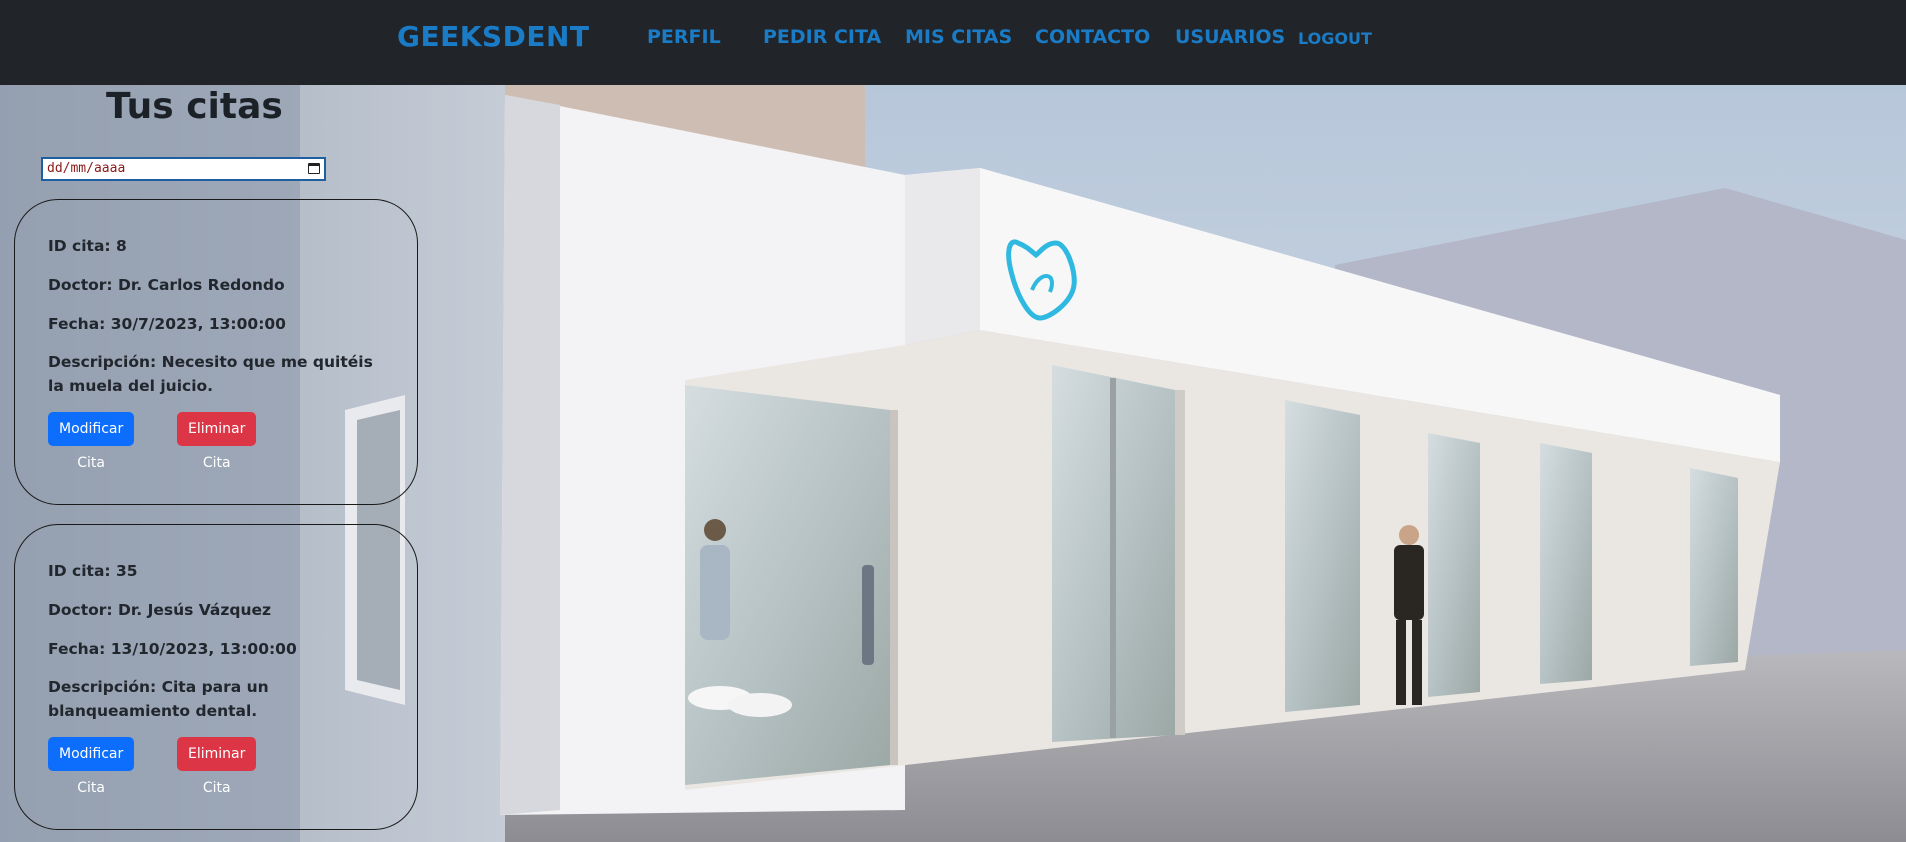  I want to click on appointment-id: ID cita: 8, so click(87, 246).